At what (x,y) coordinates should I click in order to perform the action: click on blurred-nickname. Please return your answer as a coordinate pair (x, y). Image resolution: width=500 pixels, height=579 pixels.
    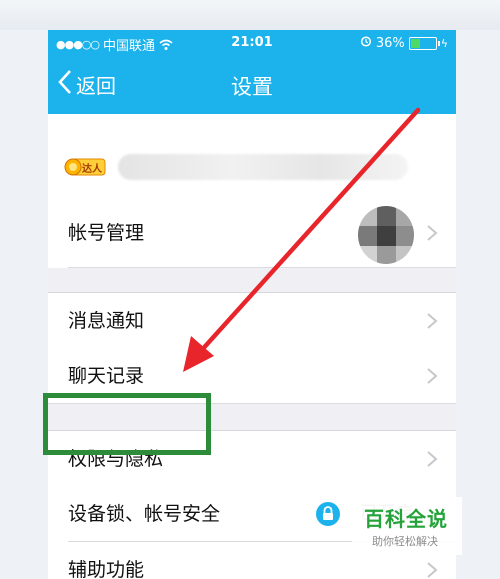
    Looking at the image, I should click on (263, 167).